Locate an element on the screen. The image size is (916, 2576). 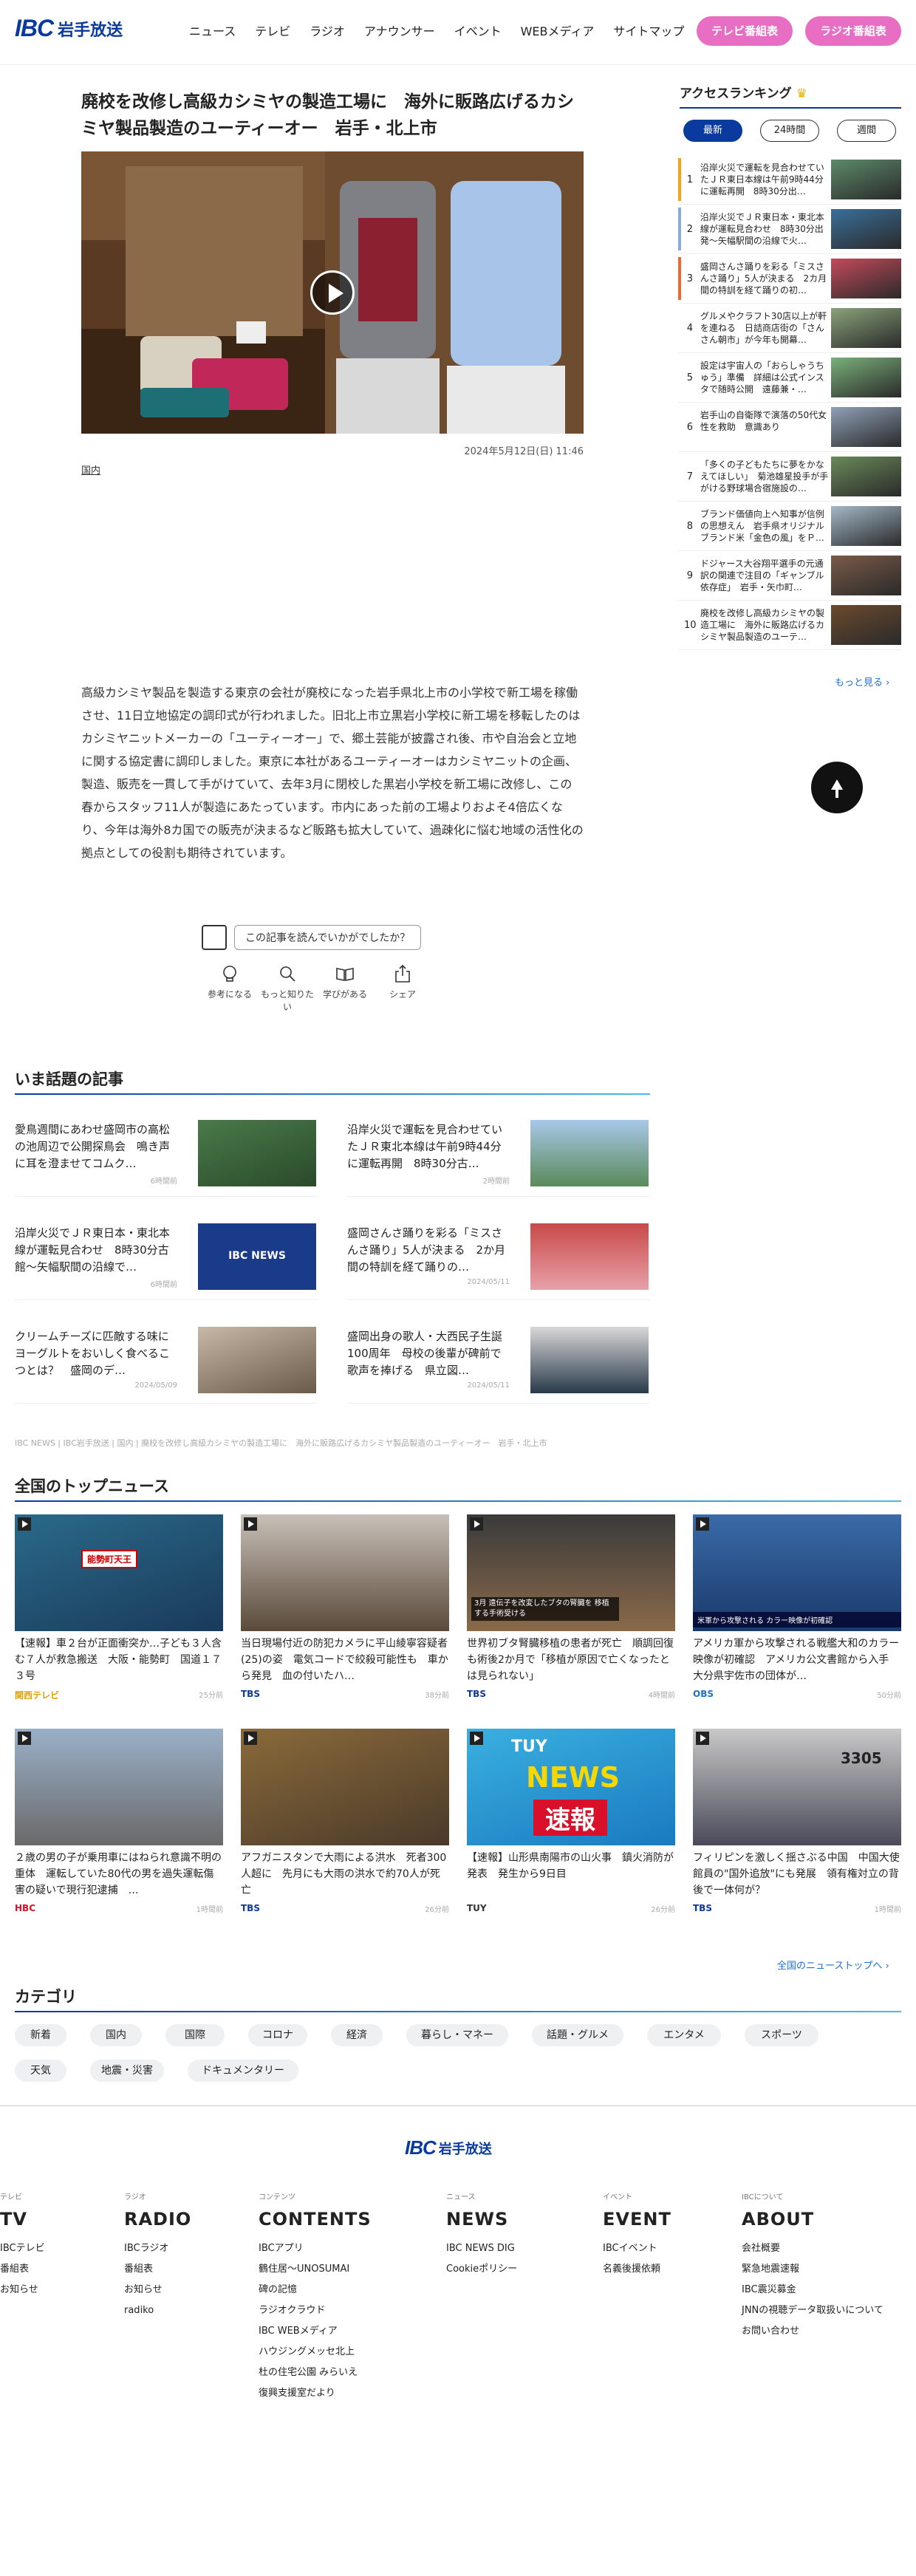
reaction-share: シェア is located at coordinates (402, 988).